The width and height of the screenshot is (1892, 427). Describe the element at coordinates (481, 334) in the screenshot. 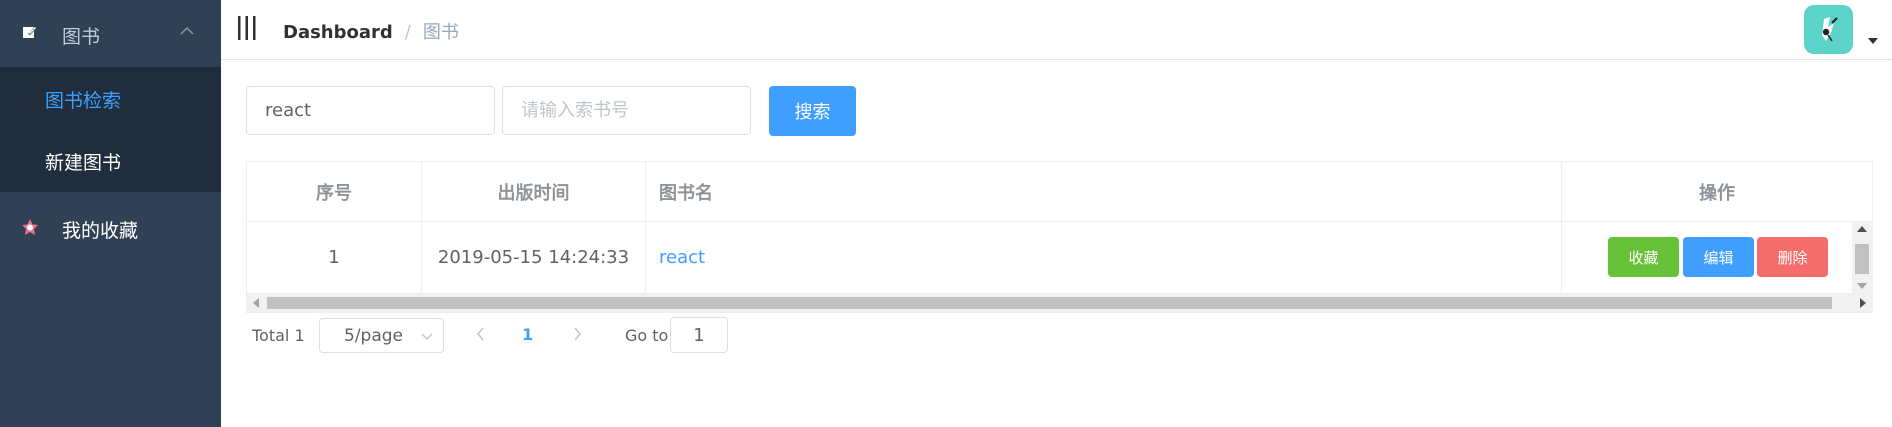

I see `prev-page-icon` at that location.